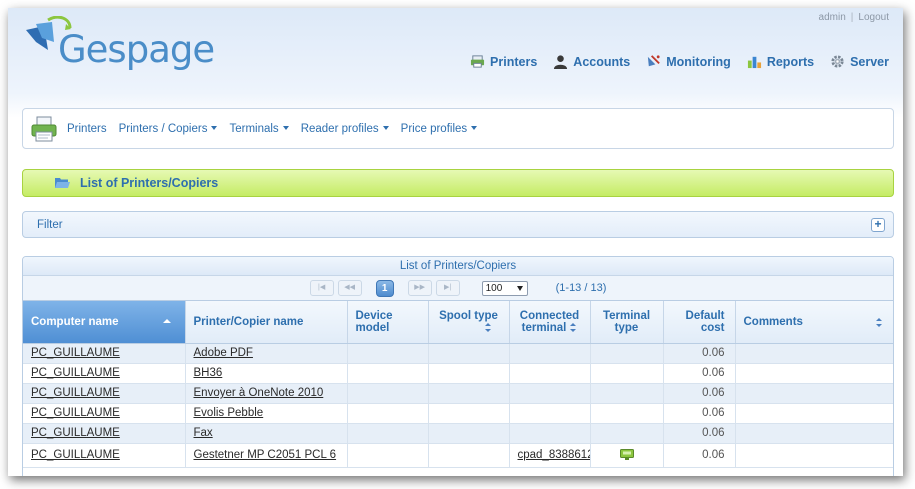  What do you see at coordinates (447, 288) in the screenshot?
I see `last-page-button: ▶|` at bounding box center [447, 288].